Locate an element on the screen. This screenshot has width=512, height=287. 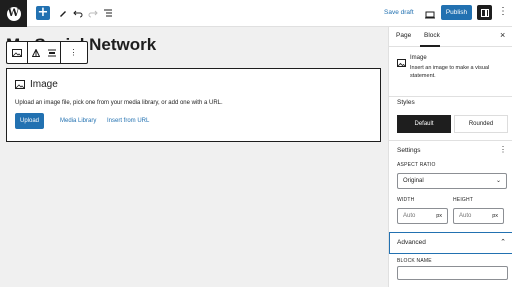
chevron-up-icon: ⌃ is located at coordinates (503, 242).